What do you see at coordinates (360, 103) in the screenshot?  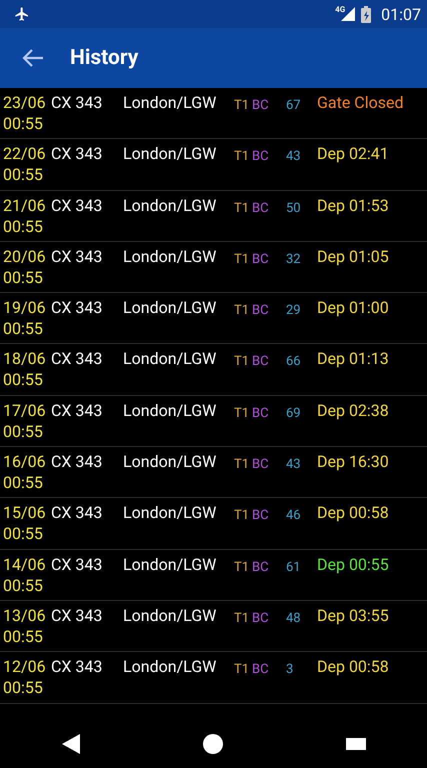 I see `flight-status: Gate Closed` at bounding box center [360, 103].